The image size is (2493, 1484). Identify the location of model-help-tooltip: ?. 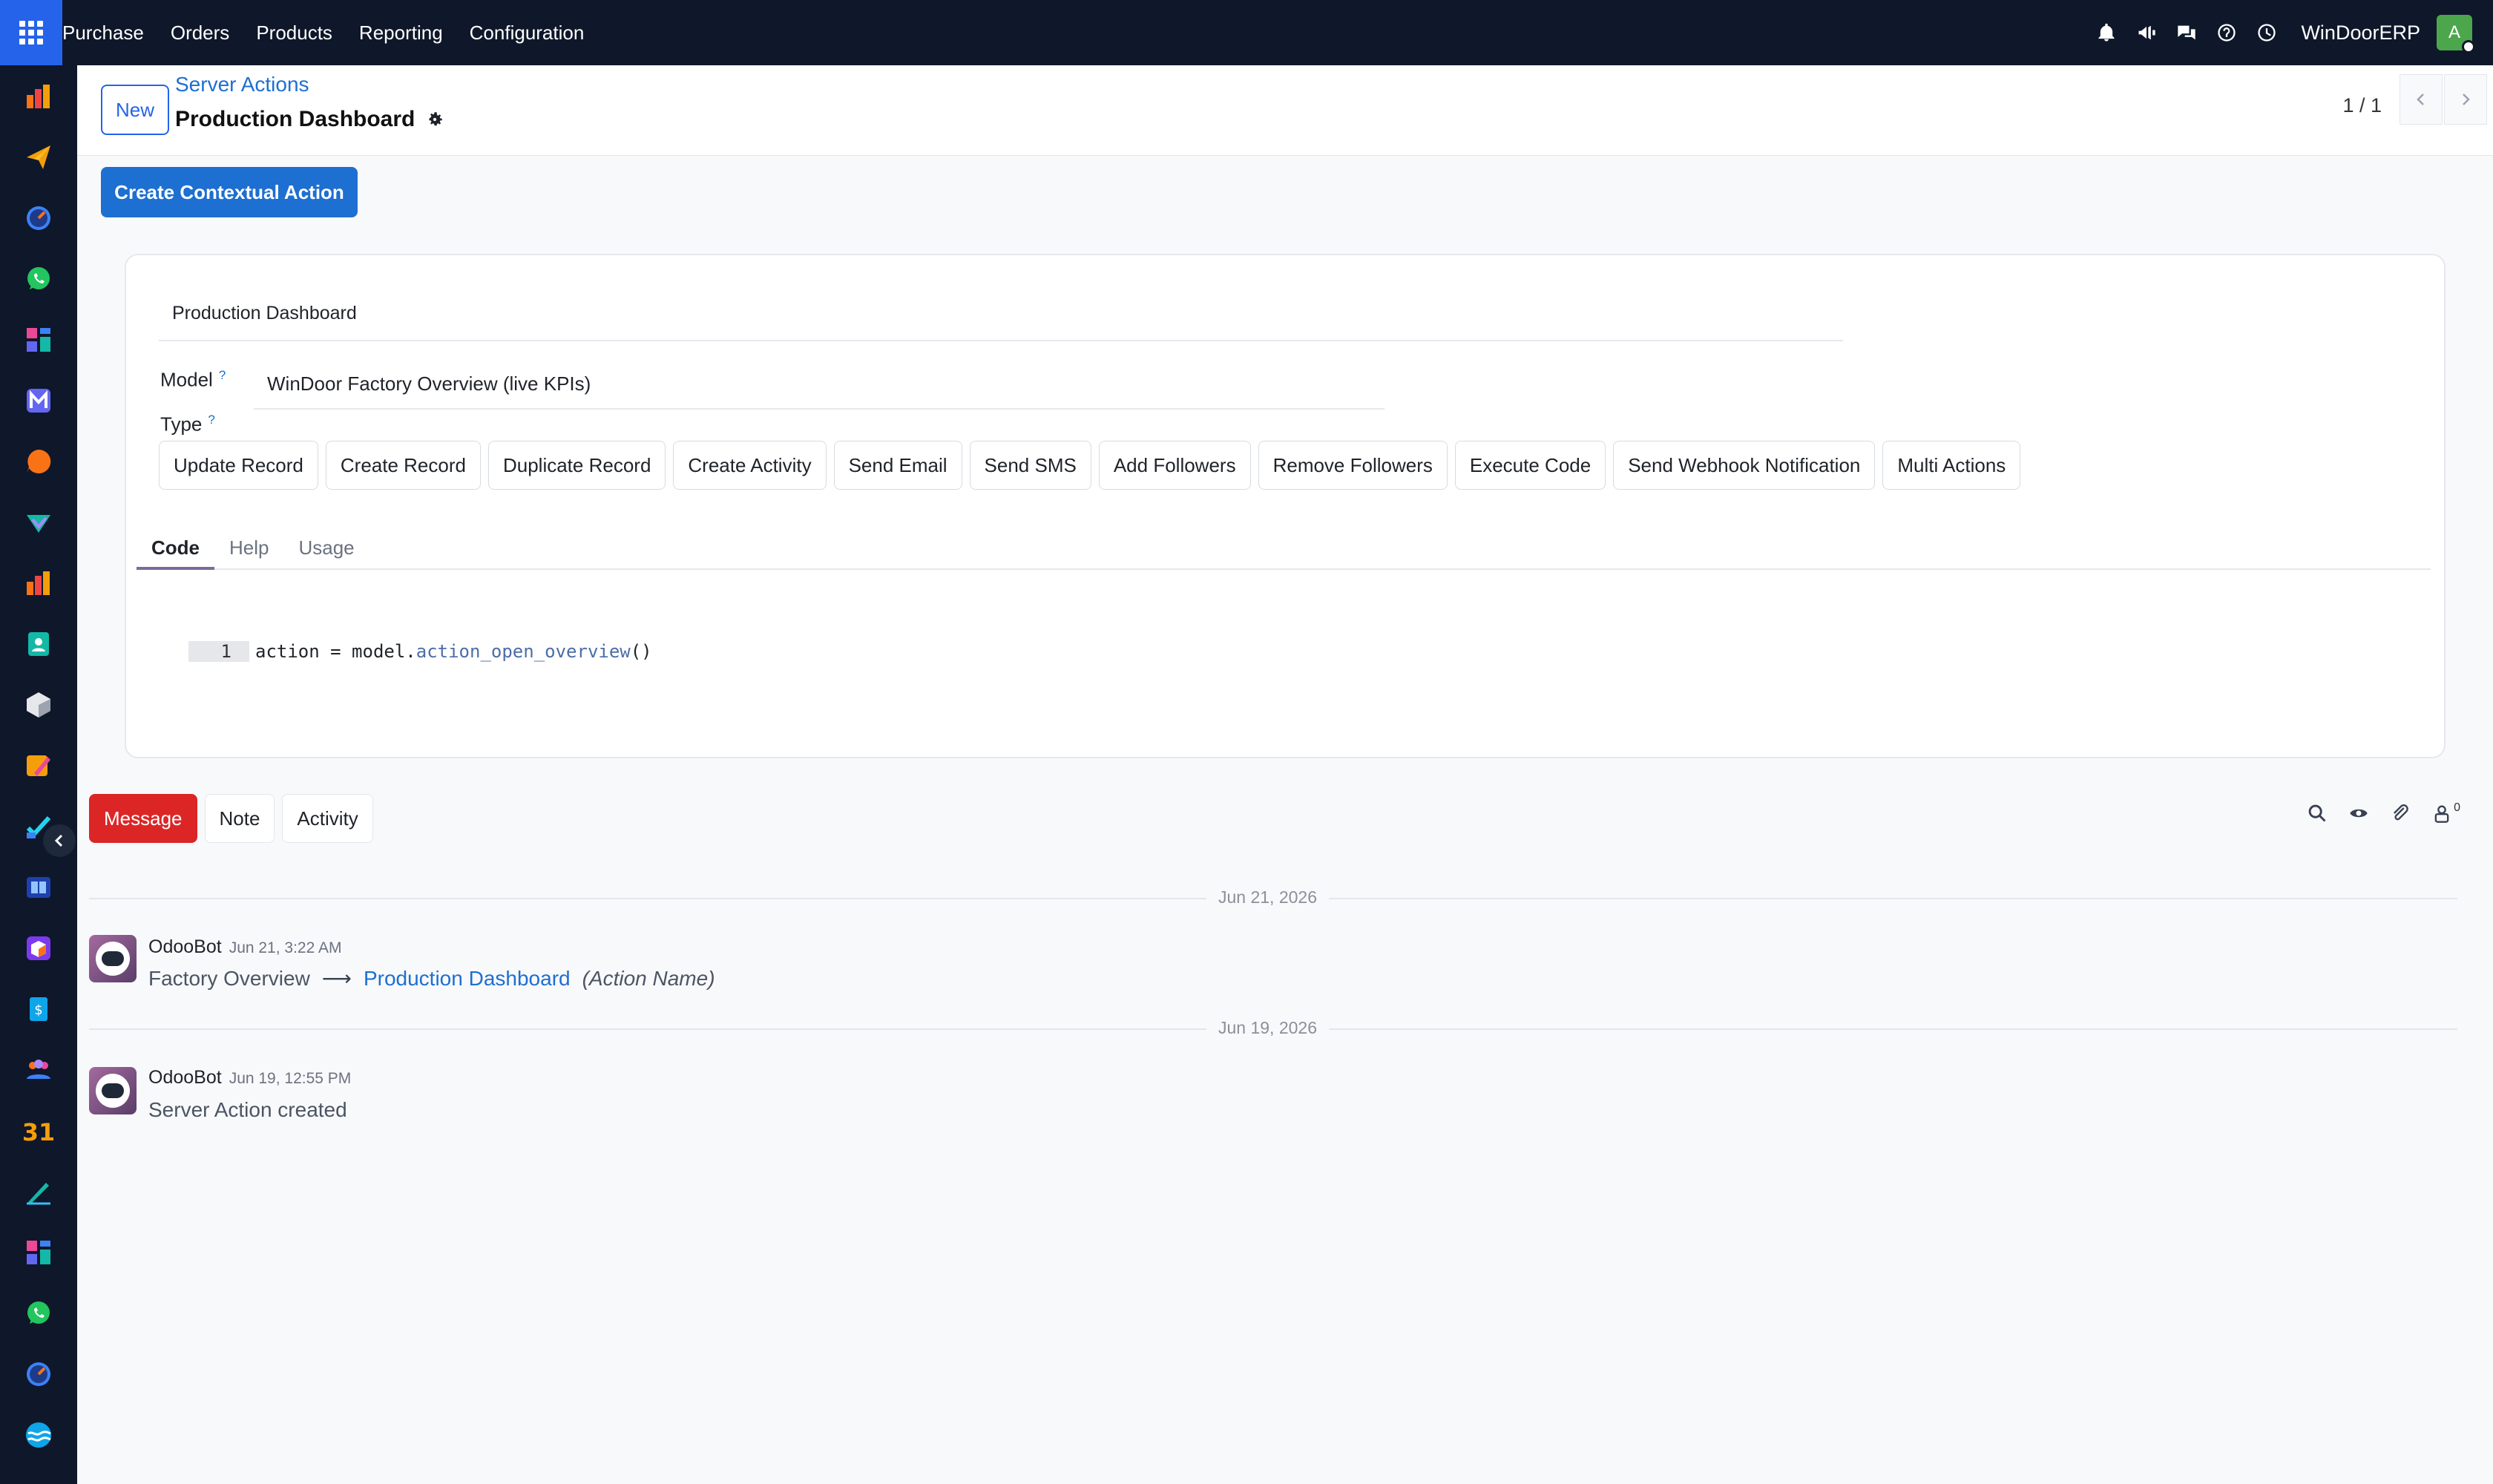
(222, 375).